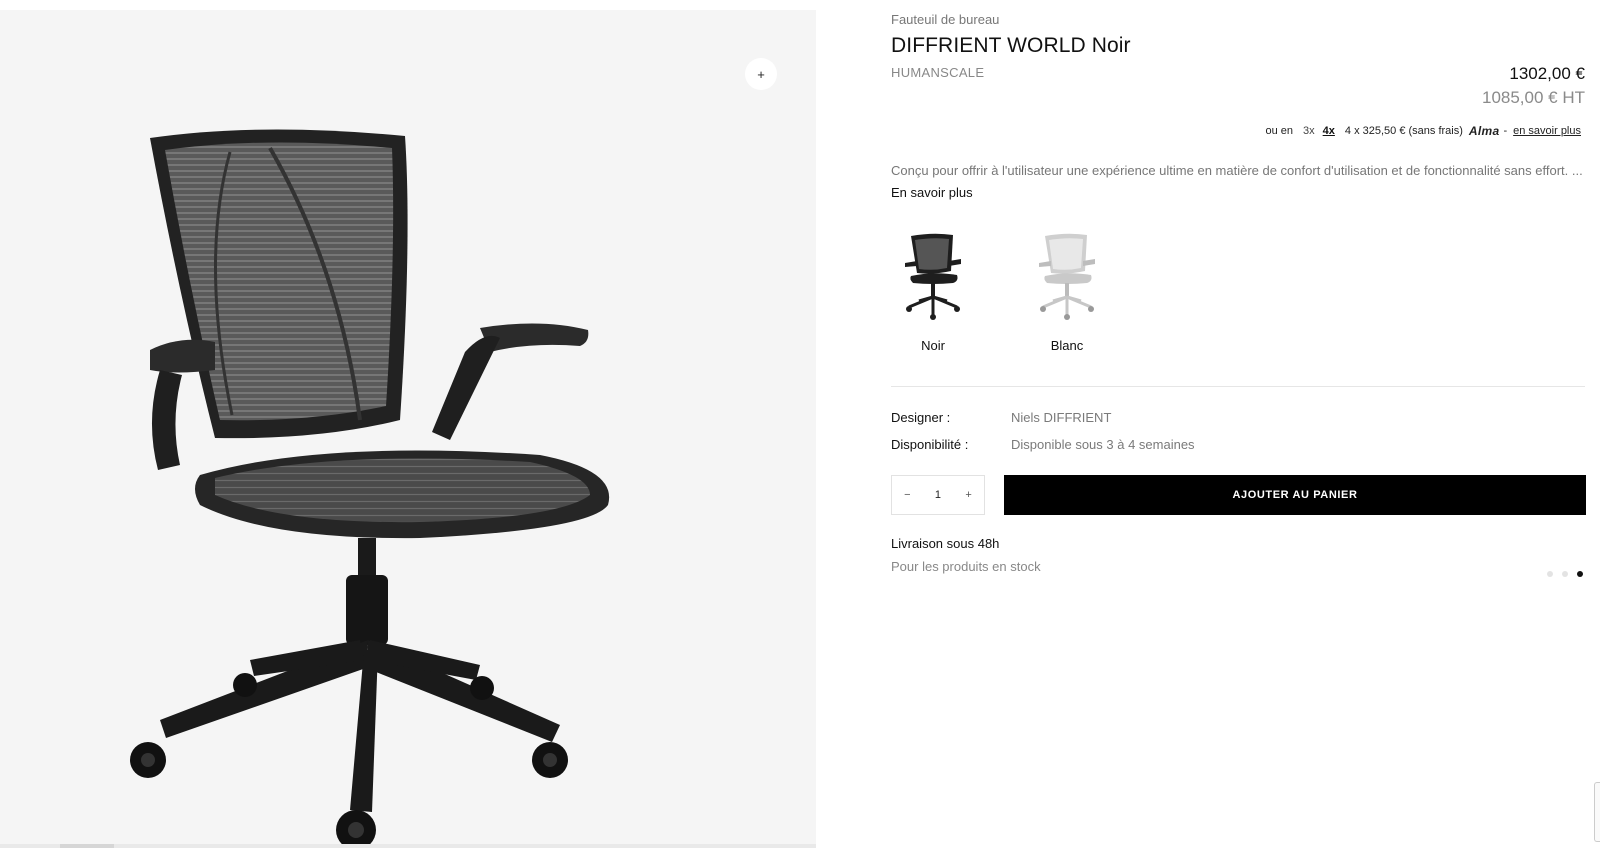 The height and width of the screenshot is (848, 1600). I want to click on financing-option-3x: 3x, so click(1309, 131).